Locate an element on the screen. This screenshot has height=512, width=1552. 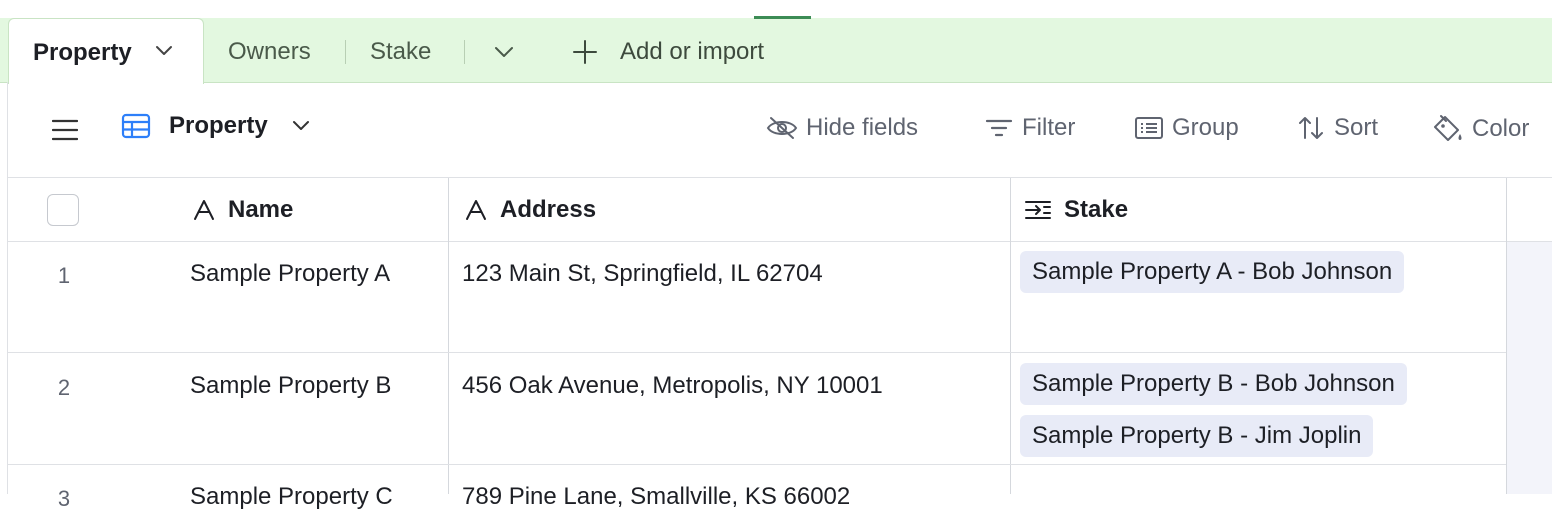
hide-fields-label: Hide fields is located at coordinates (862, 127).